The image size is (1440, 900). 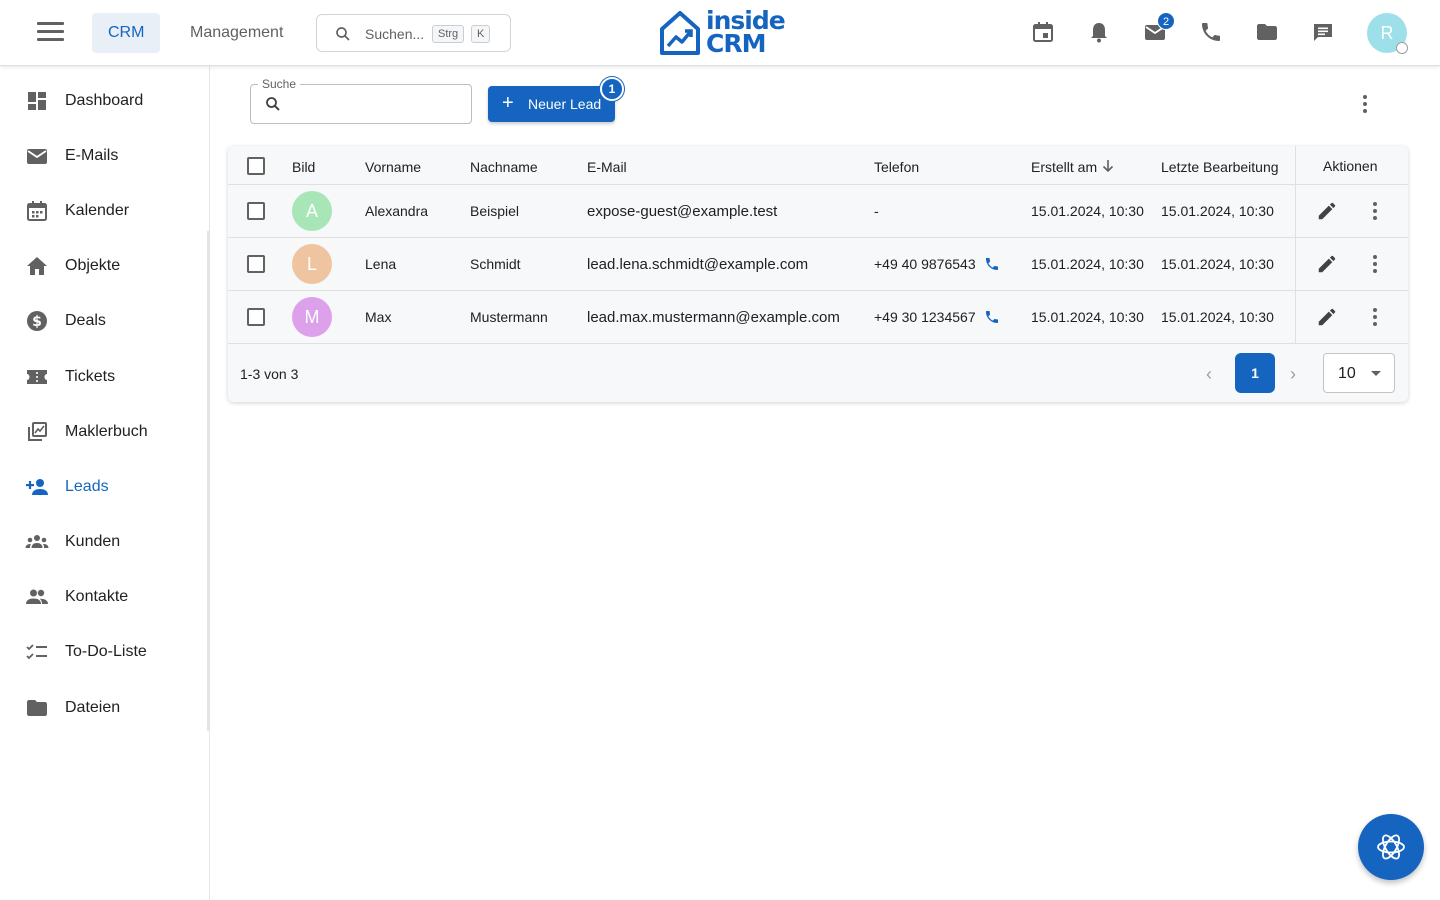 What do you see at coordinates (1293, 374) in the screenshot?
I see `chevron-right-icon: ›` at bounding box center [1293, 374].